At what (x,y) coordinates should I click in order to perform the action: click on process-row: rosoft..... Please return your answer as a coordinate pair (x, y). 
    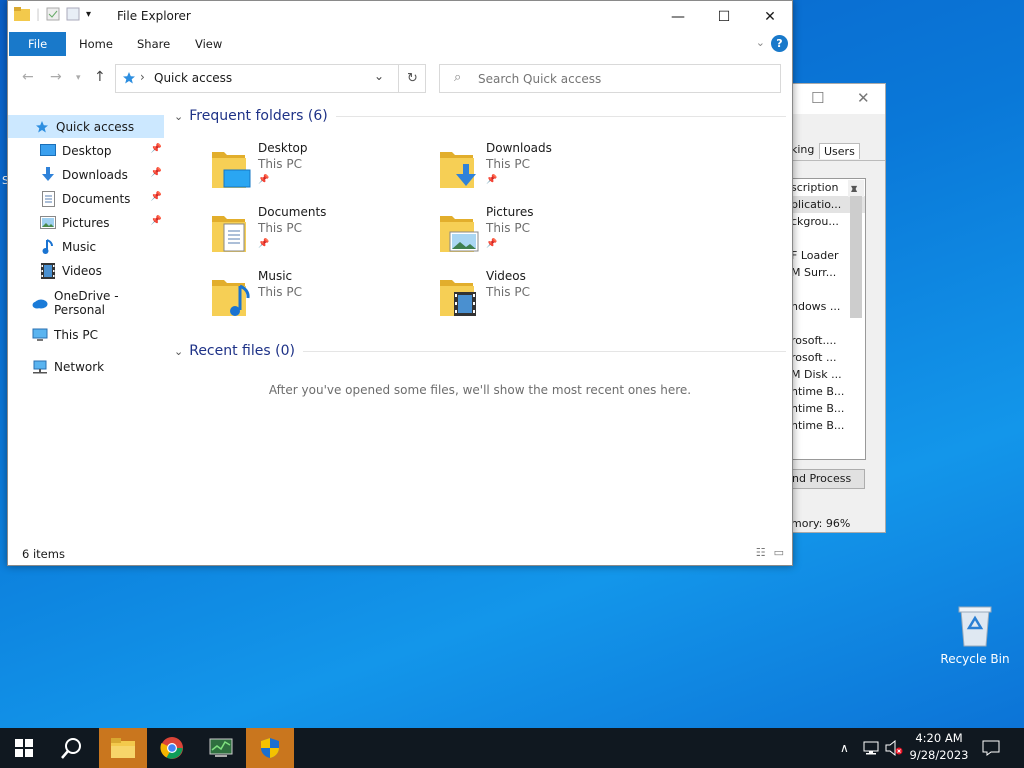
    Looking at the image, I should click on (828, 340).